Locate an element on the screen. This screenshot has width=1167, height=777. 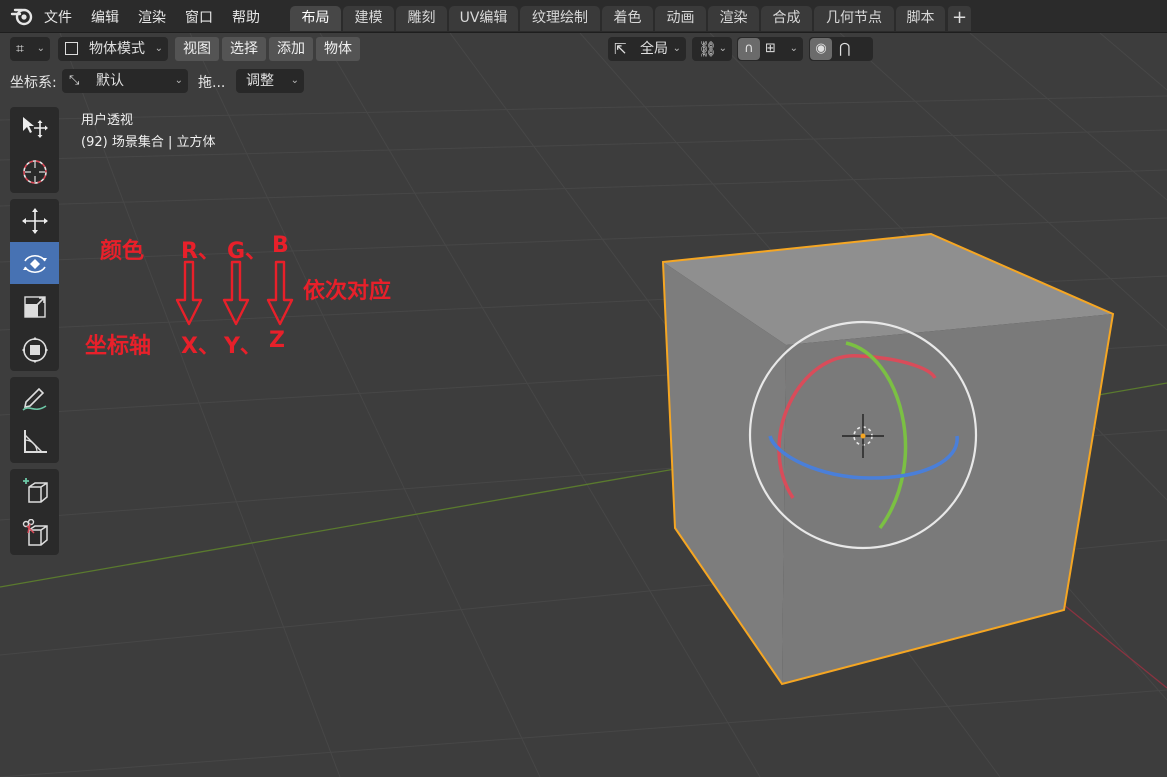
annotation-arrows is located at coordinates (234, 293).